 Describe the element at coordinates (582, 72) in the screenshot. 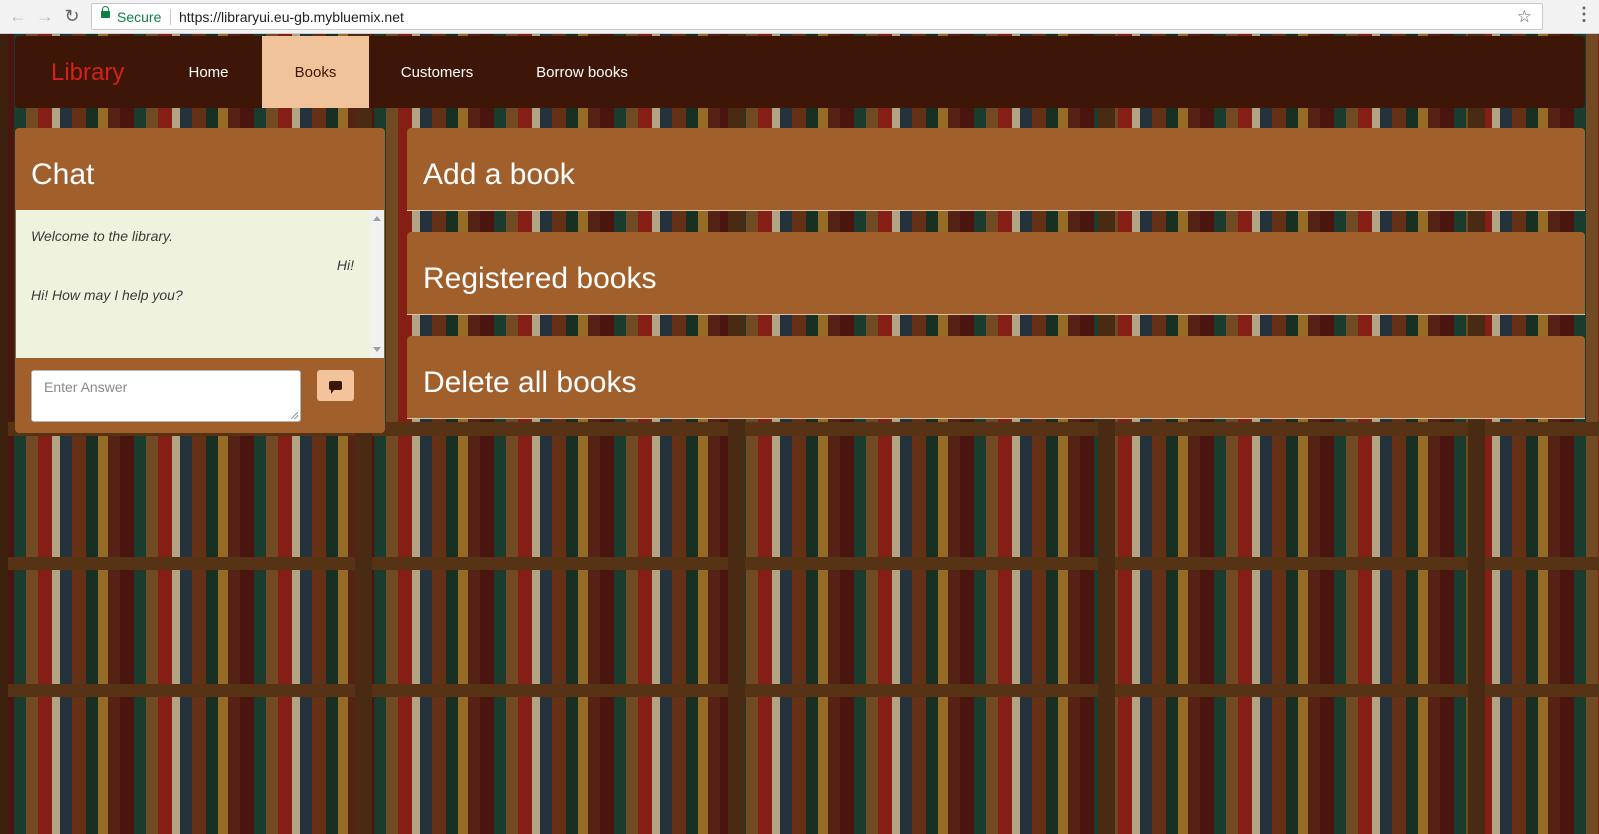

I see `nav-borrow-books: Borrow books` at that location.